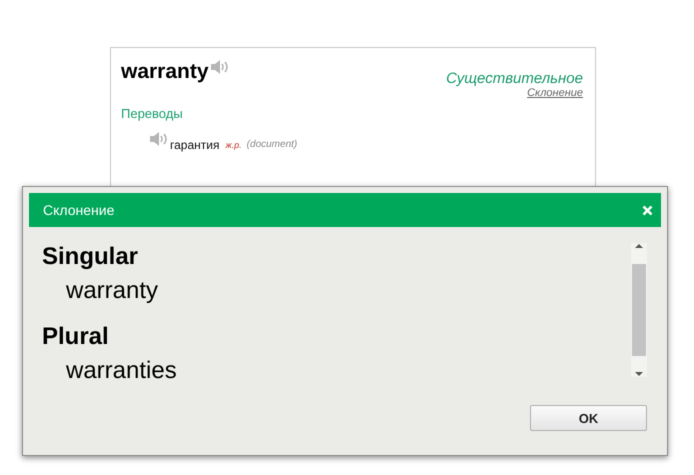 The width and height of the screenshot is (694, 475). What do you see at coordinates (113, 291) in the screenshot?
I see `form-value: warranty` at bounding box center [113, 291].